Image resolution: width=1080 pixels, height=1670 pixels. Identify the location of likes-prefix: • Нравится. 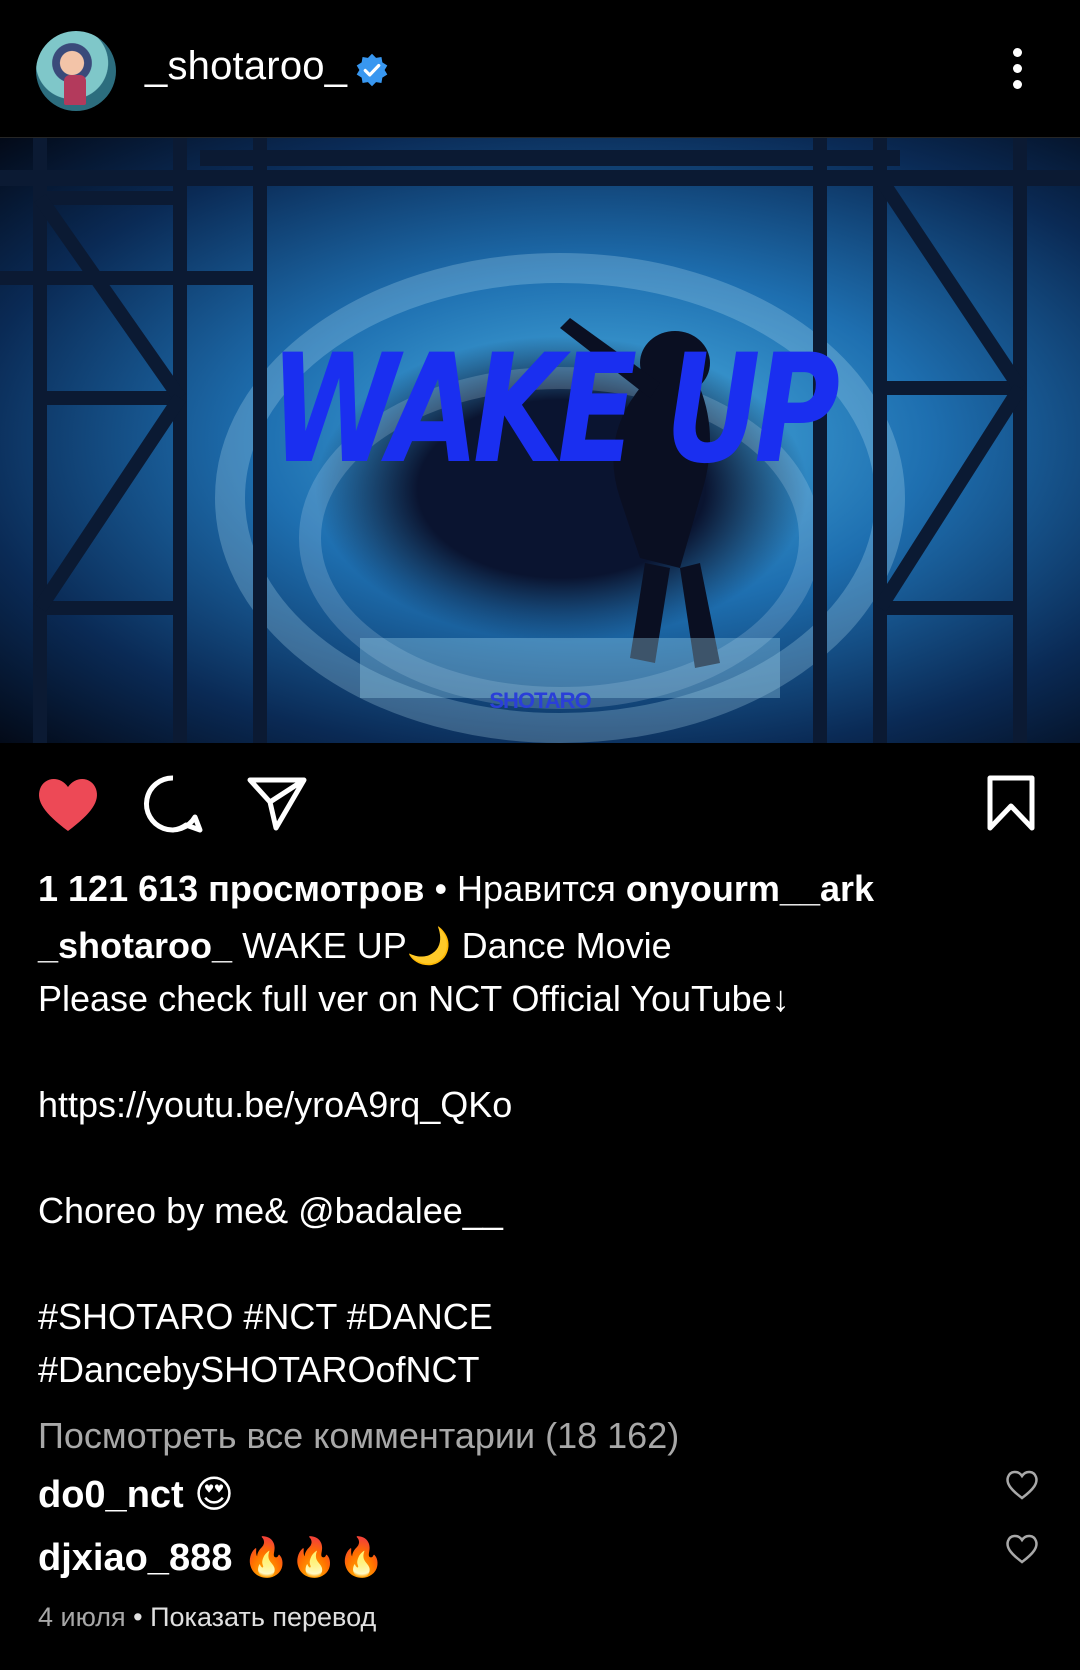
(525, 888).